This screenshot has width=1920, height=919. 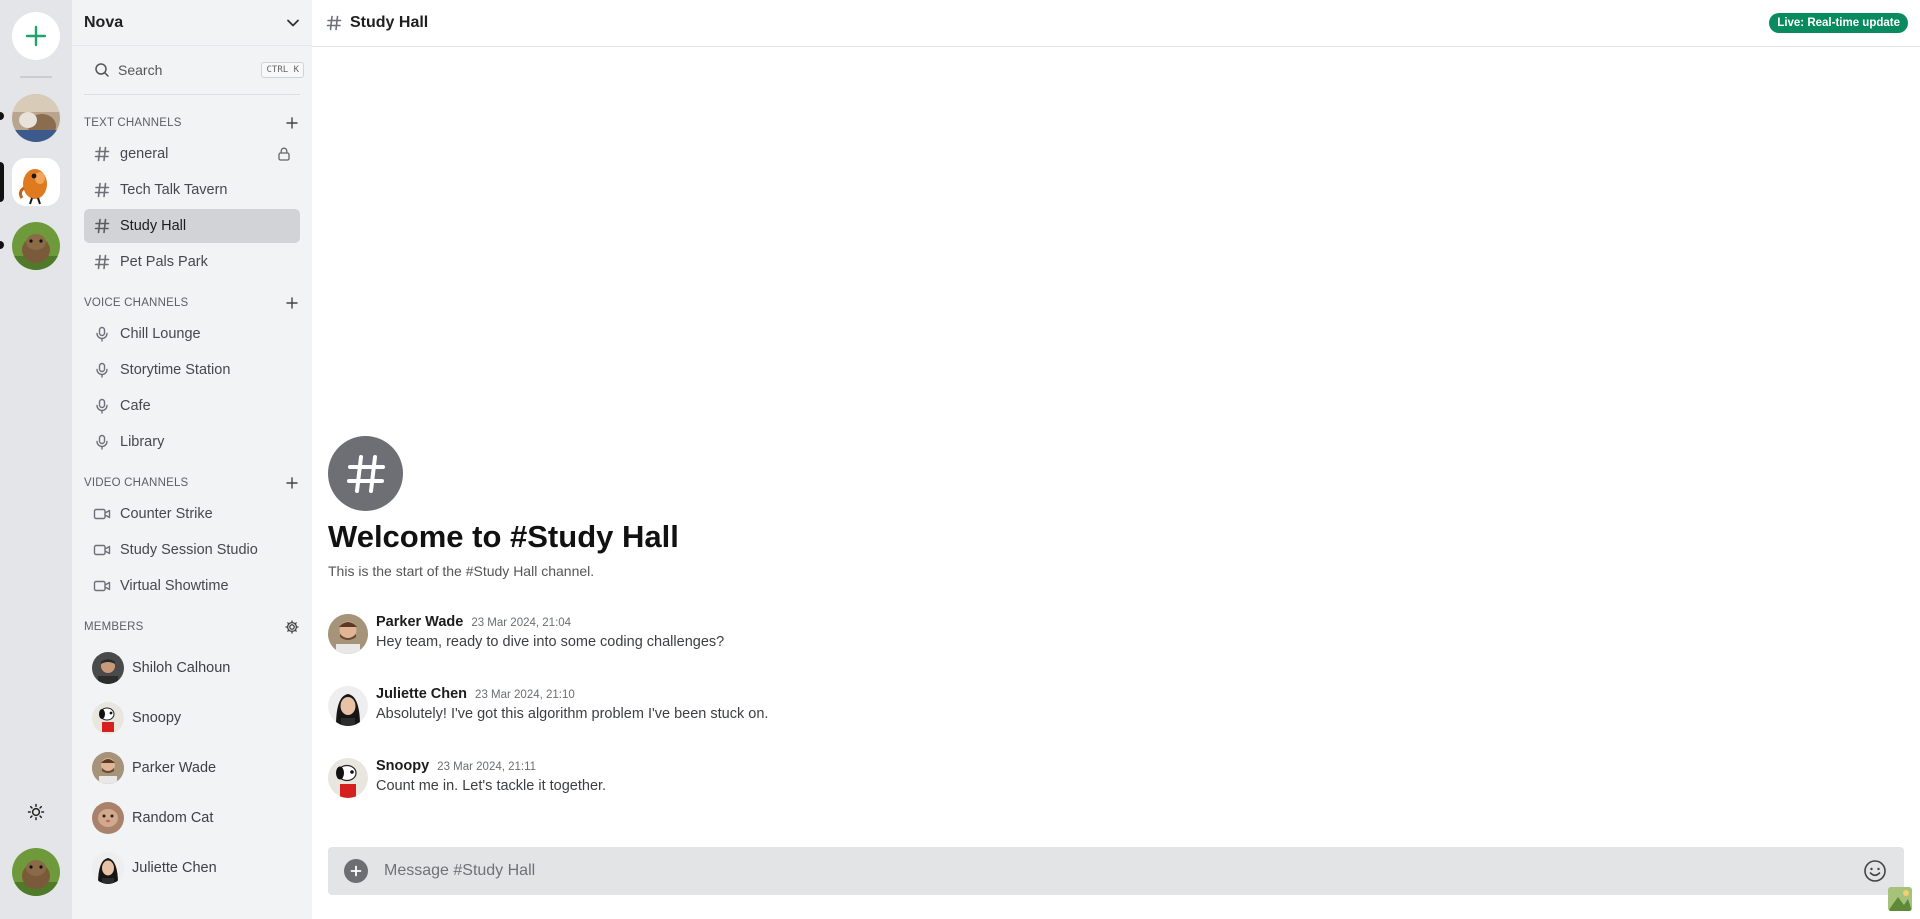 I want to click on search-label: Search, so click(x=140, y=70).